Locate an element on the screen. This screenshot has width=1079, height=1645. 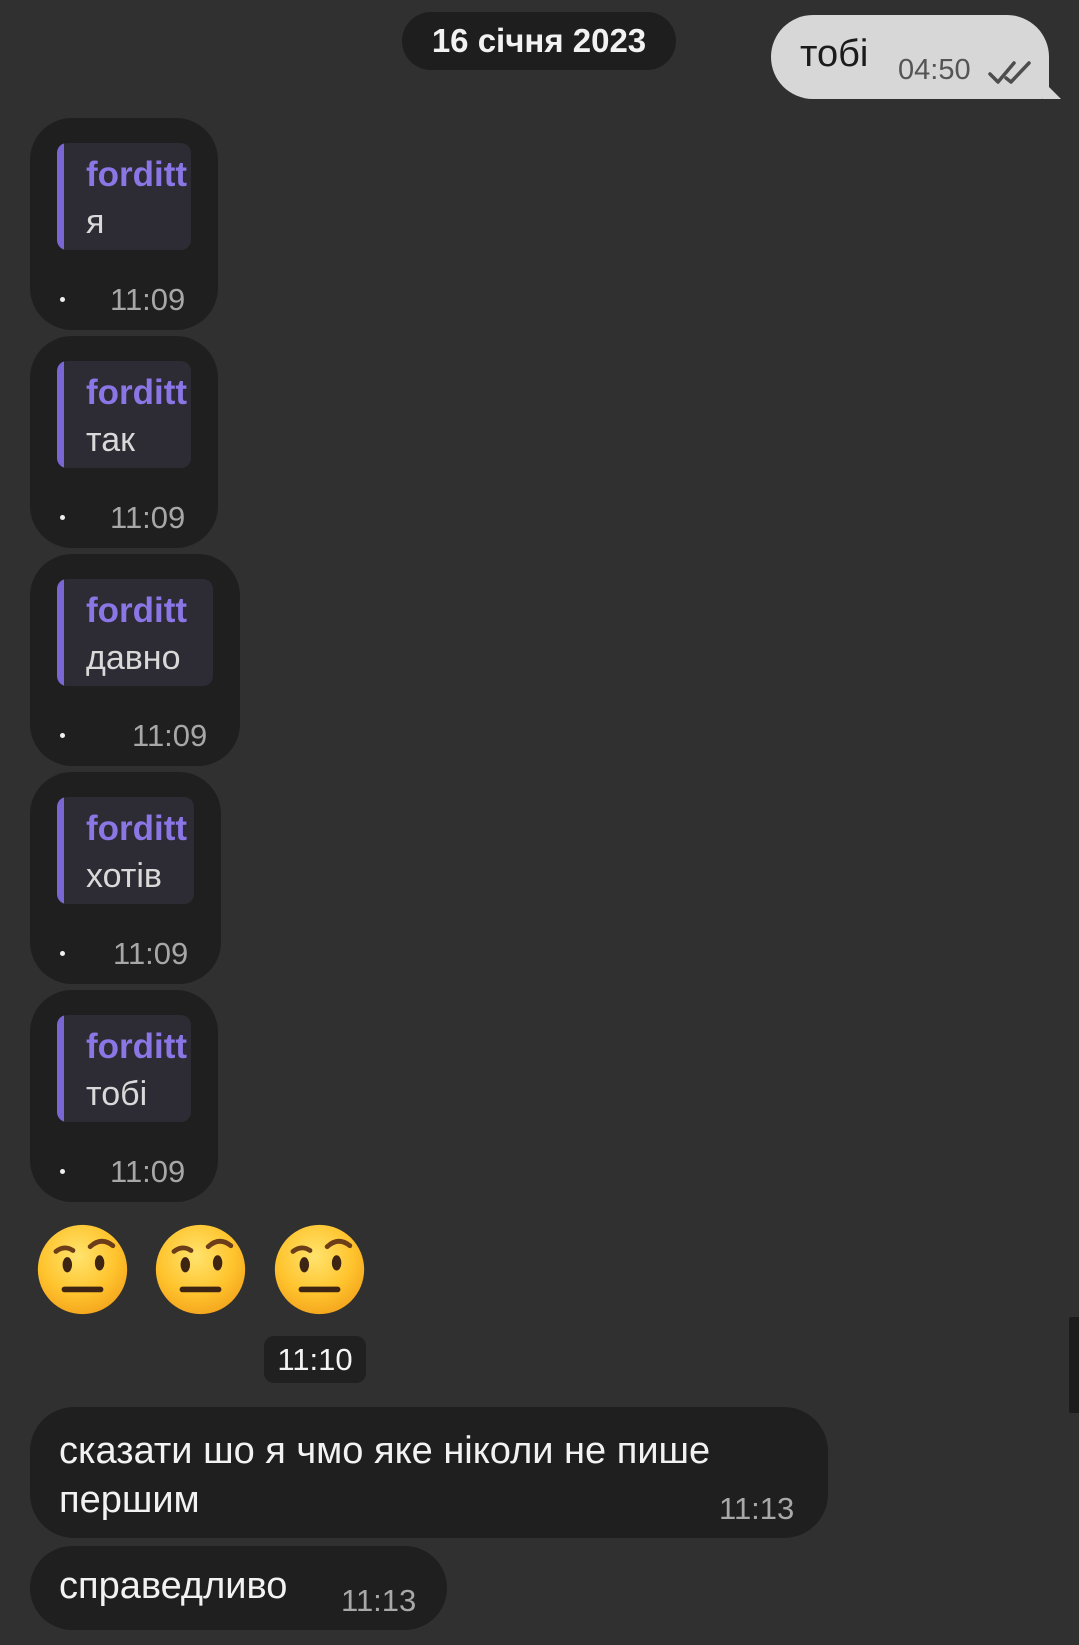
reply-message: forditt давно 11:09 is located at coordinates (135, 660).